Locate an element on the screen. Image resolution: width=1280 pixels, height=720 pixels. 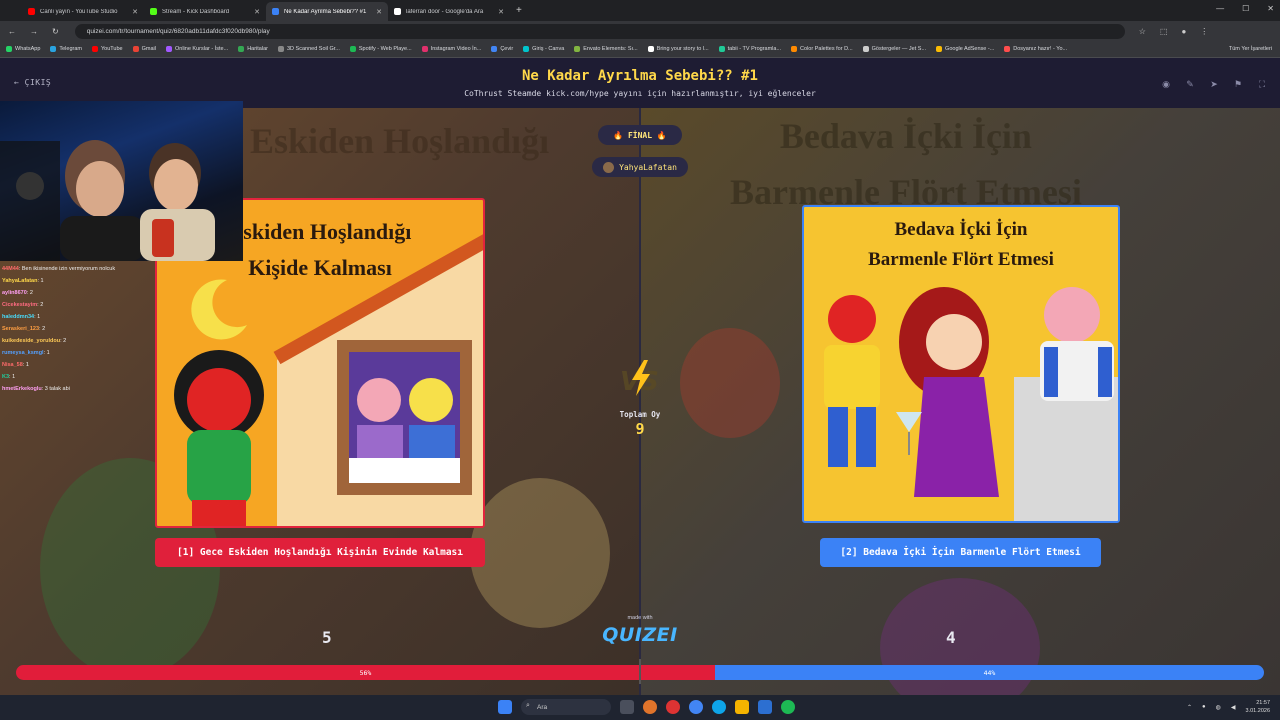
minimize-icon: — is located at coordinates (1220, 8).